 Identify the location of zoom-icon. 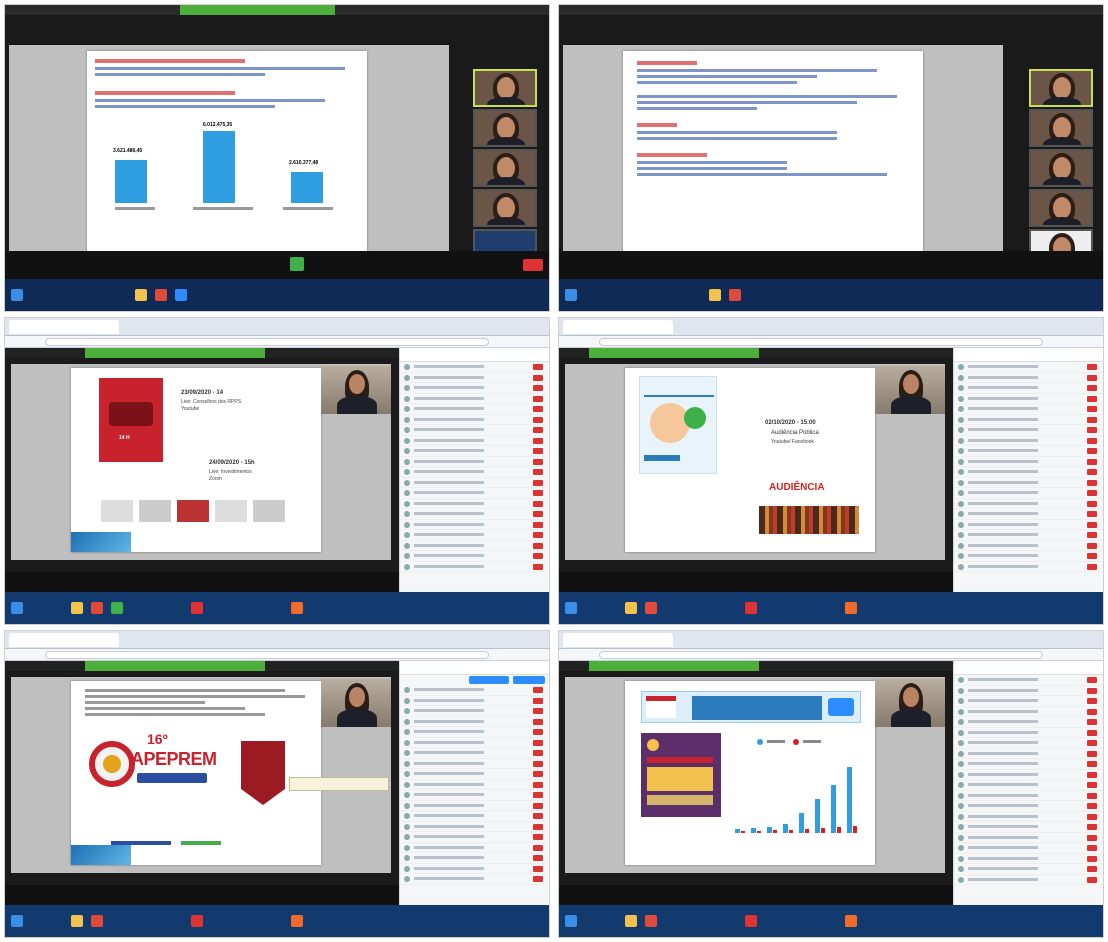
(181, 295).